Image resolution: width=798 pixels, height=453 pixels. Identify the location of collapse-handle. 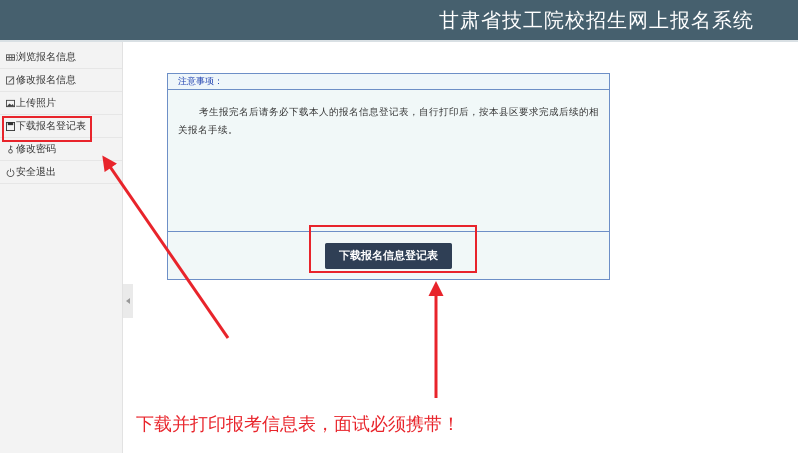
(128, 301).